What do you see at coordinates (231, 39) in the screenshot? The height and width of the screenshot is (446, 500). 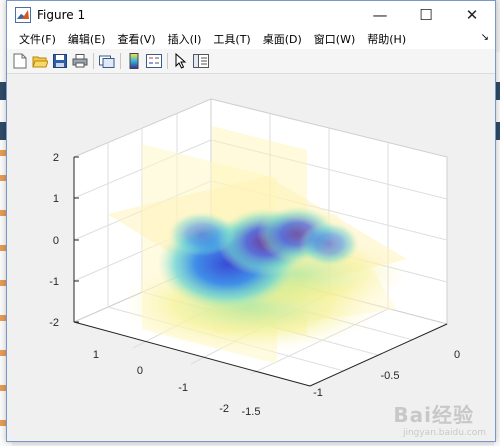 I see `menu-tools: 工具(T)` at bounding box center [231, 39].